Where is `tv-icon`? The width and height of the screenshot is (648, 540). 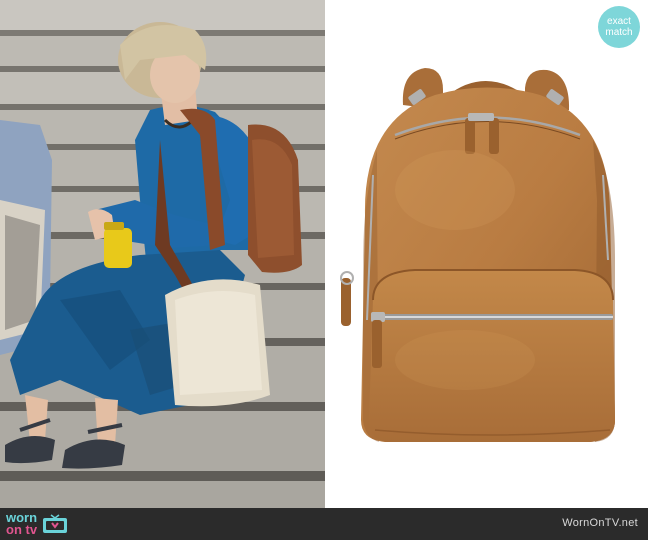 tv-icon is located at coordinates (55, 523).